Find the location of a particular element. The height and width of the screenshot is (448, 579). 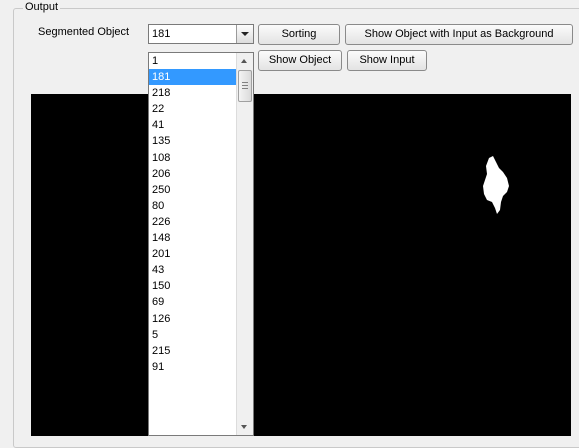

segmented-object-selected-value: 181 is located at coordinates (161, 34).